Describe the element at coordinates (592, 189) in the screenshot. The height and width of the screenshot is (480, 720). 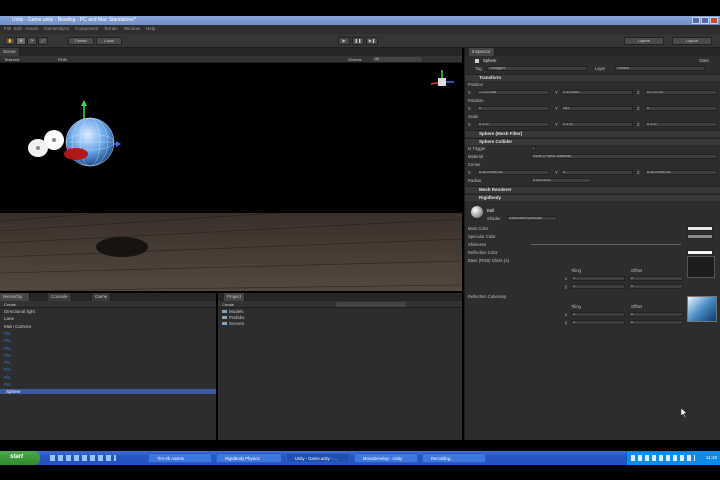
I see `mesh-renderer-header: Mesh Renderer` at that location.